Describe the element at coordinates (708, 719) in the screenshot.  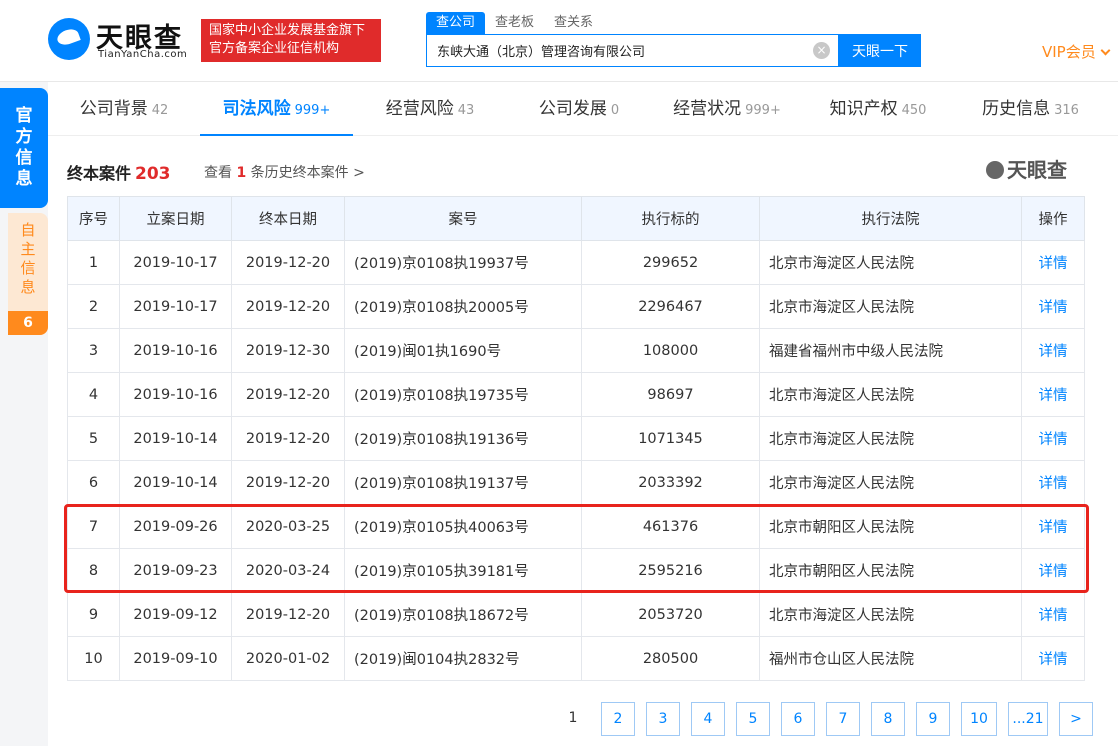
I see `page-4: 4` at that location.